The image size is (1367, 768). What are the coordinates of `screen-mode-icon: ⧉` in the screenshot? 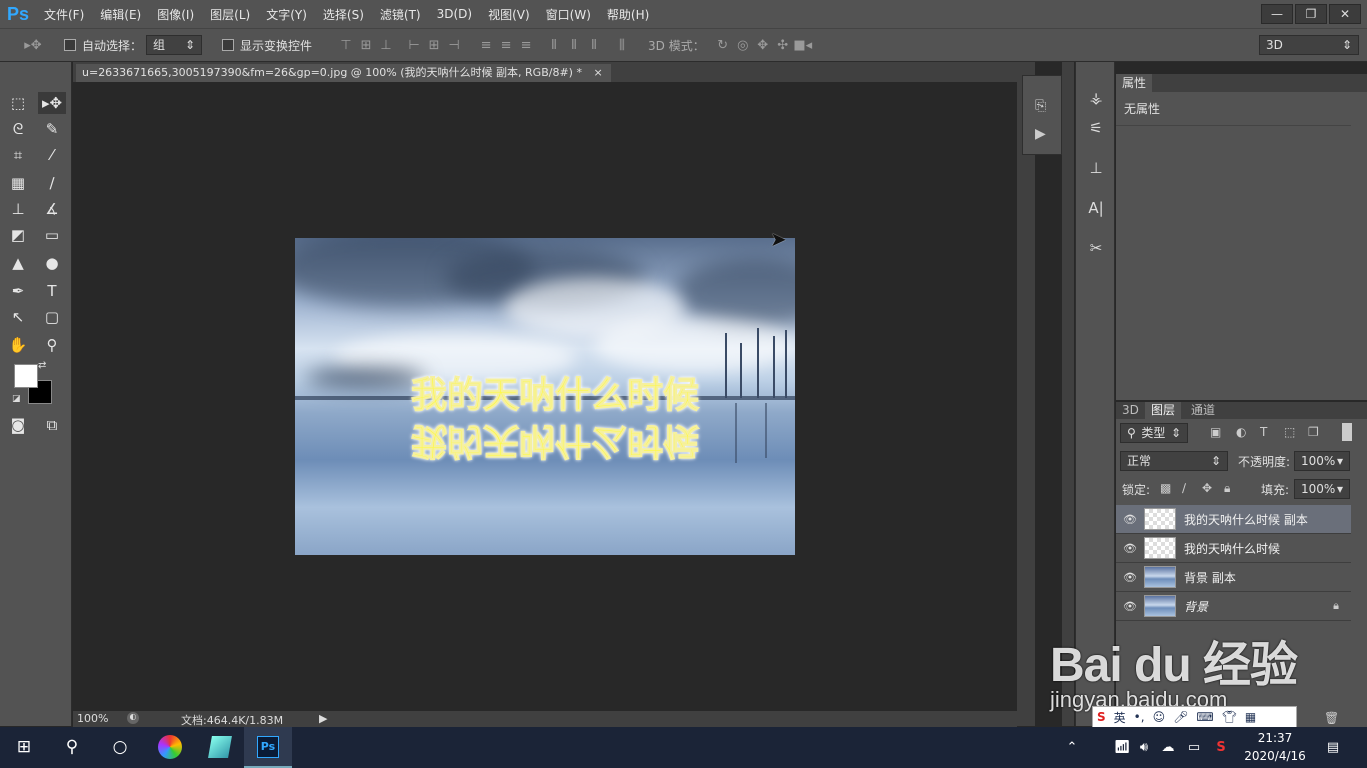 It's located at (52, 425).